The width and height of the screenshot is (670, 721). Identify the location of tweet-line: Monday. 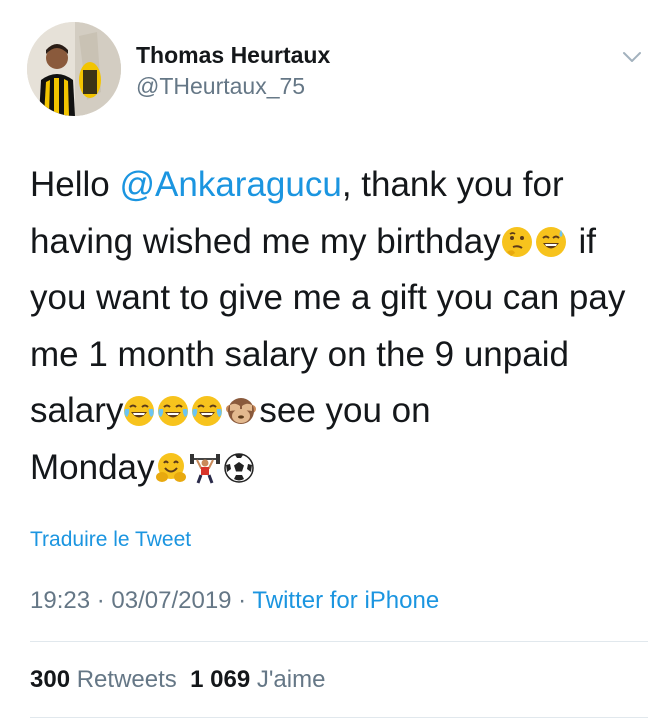
(336, 468).